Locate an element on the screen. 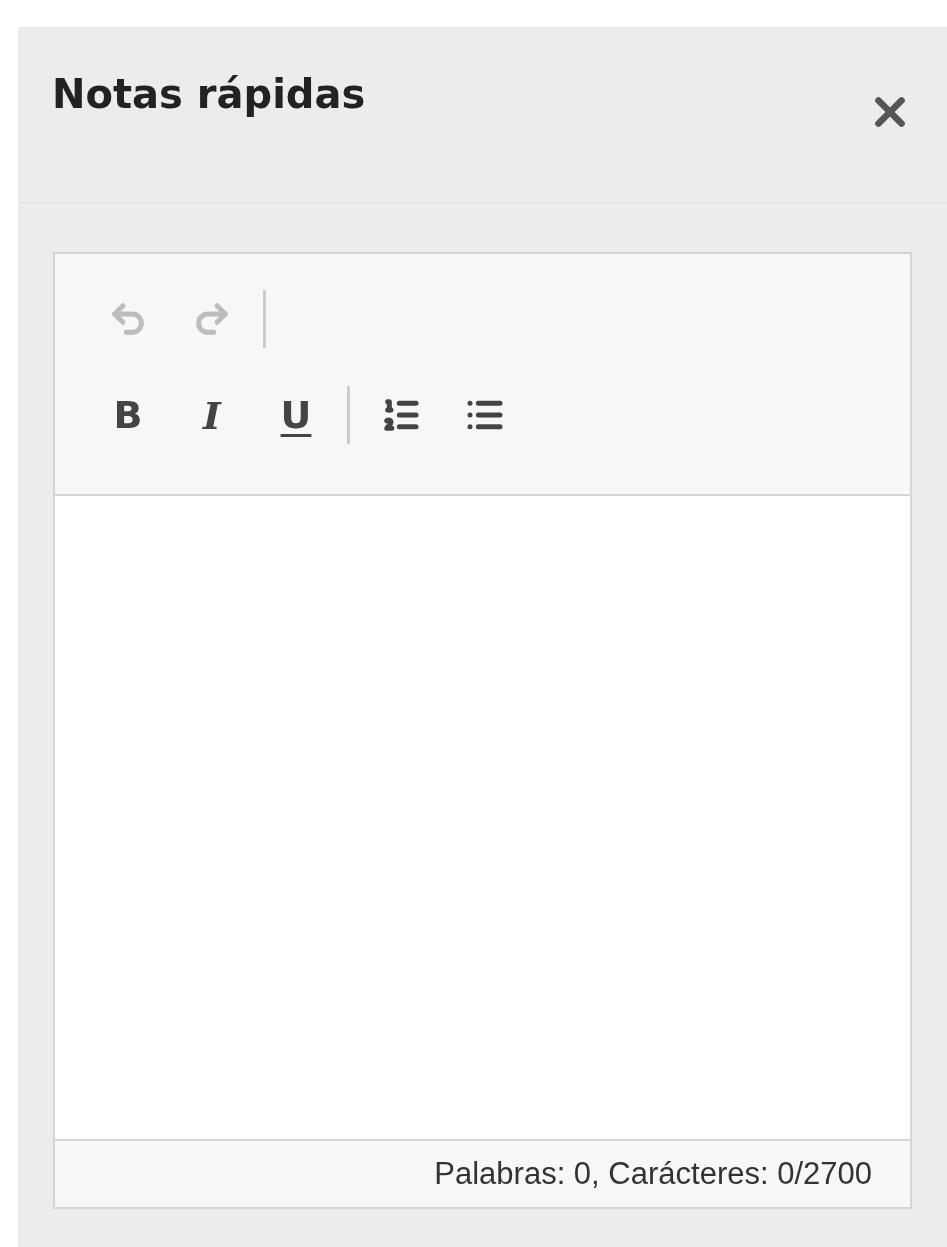 This screenshot has width=947, height=1247. bold-button: B is located at coordinates (128, 415).